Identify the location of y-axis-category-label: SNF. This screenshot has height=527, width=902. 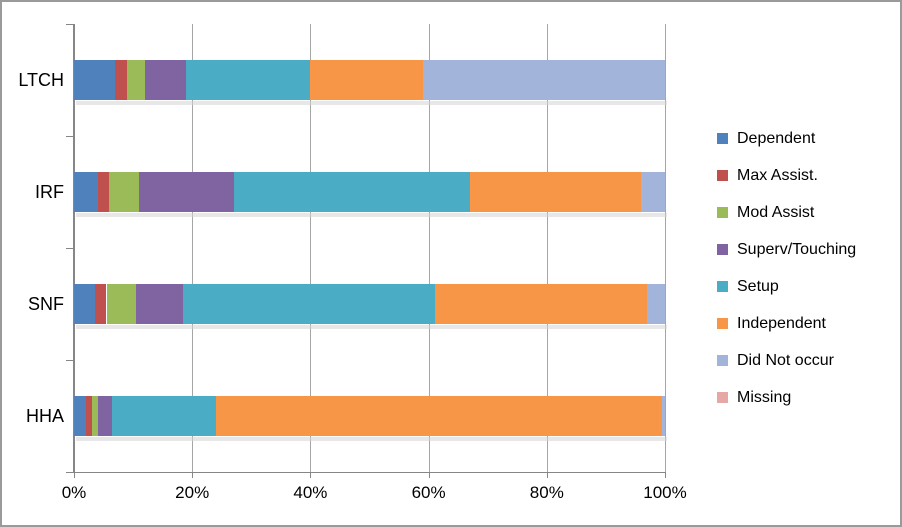
(46, 304).